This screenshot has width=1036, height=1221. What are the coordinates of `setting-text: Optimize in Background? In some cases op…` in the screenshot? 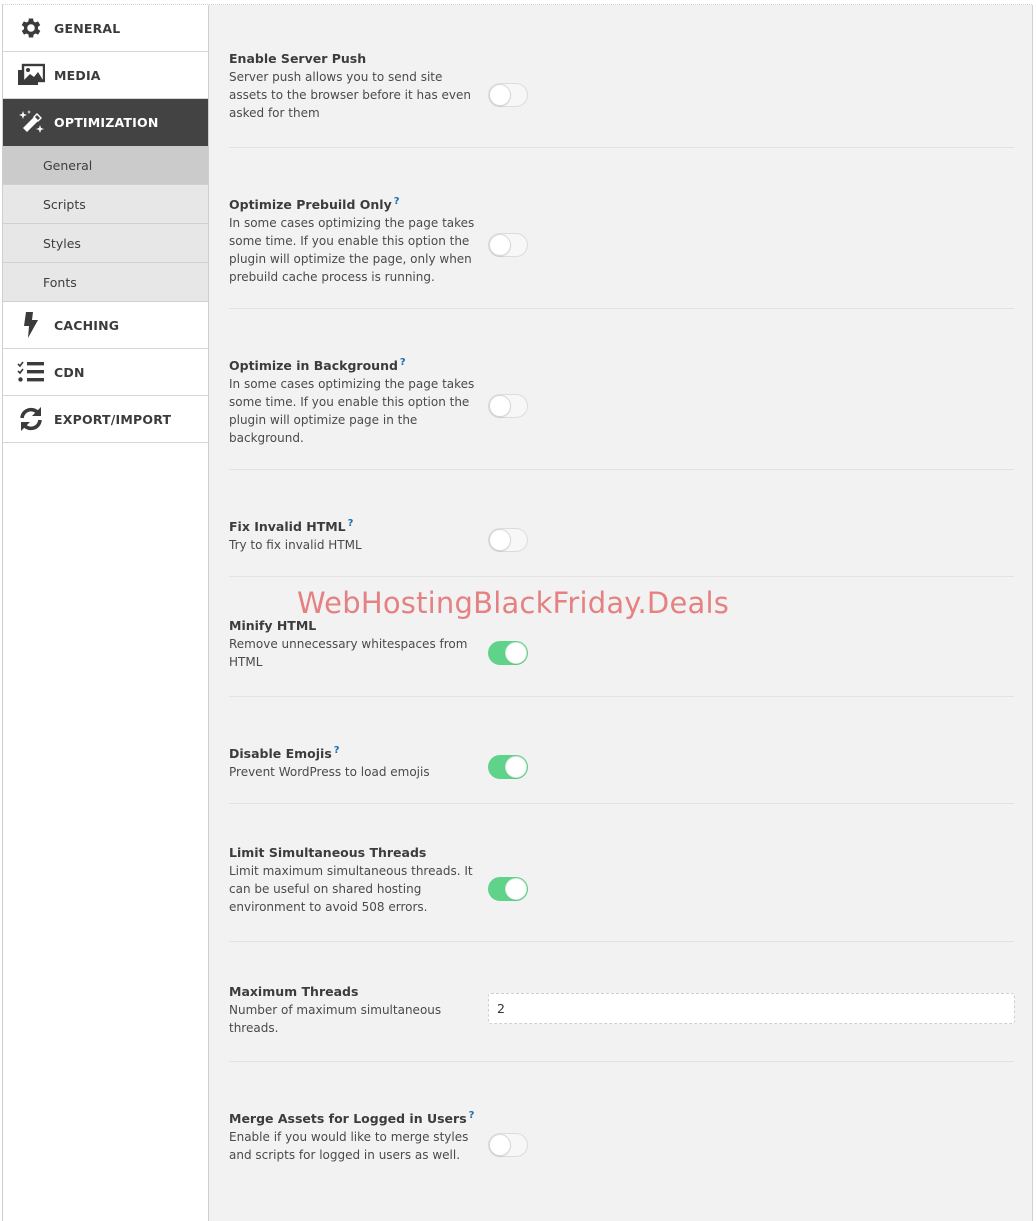 It's located at (356, 400).